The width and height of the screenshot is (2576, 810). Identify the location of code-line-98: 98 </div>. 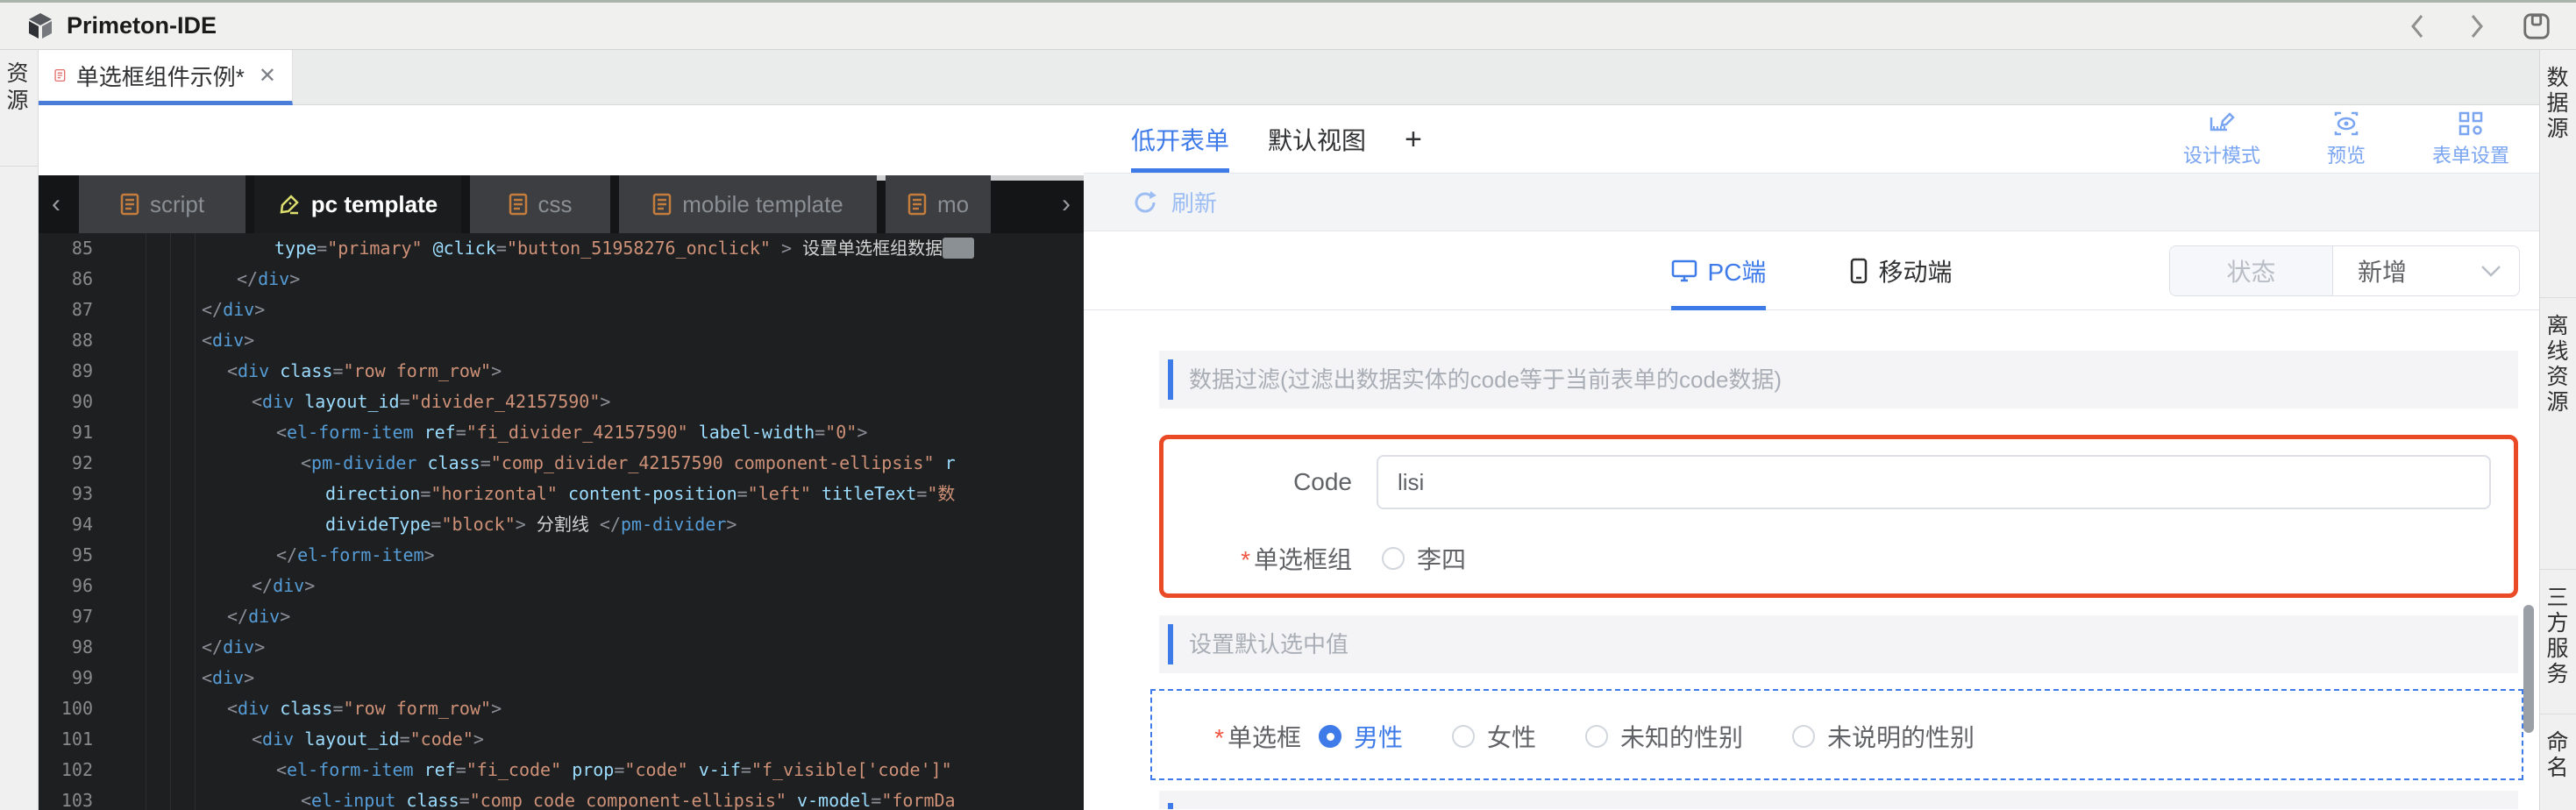
(561, 647).